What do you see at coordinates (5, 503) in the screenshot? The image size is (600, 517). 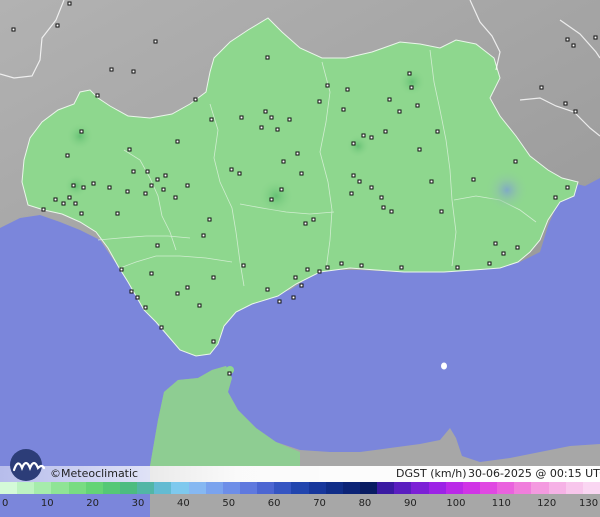 I see `legend-tick-label: 0` at bounding box center [5, 503].